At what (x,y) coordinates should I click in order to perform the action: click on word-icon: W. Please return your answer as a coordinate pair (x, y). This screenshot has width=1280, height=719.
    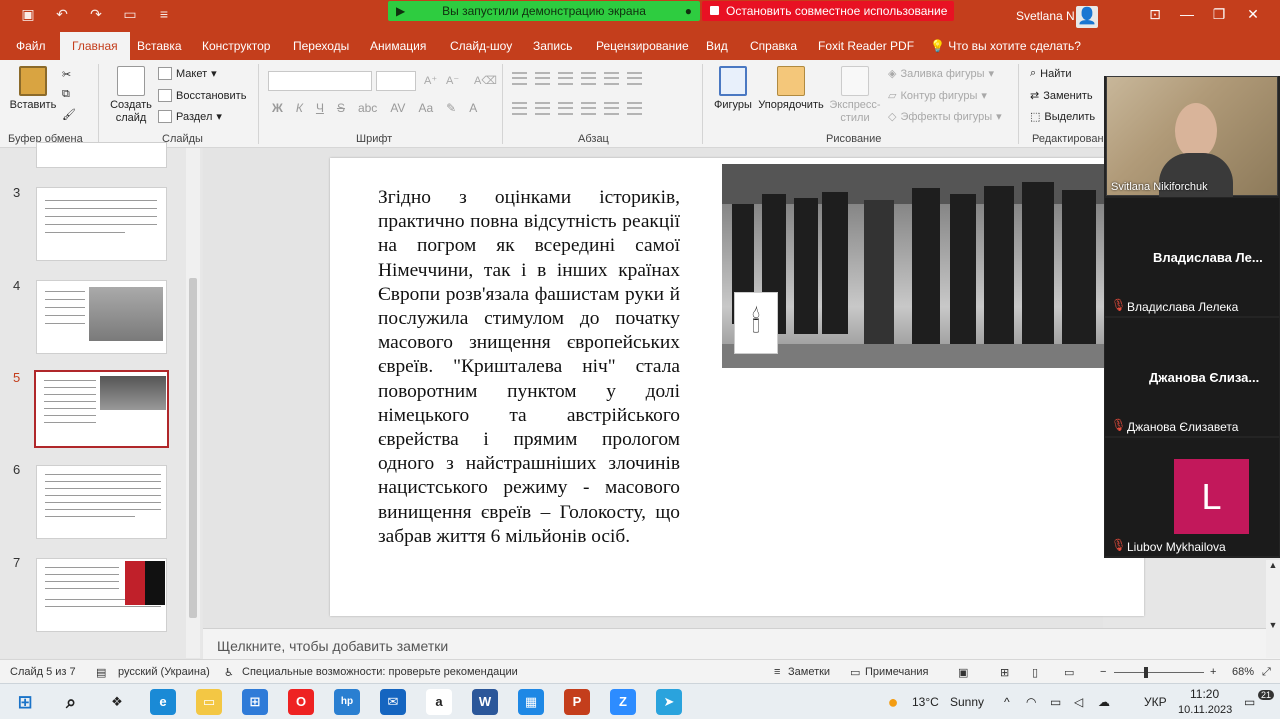
    Looking at the image, I should click on (485, 702).